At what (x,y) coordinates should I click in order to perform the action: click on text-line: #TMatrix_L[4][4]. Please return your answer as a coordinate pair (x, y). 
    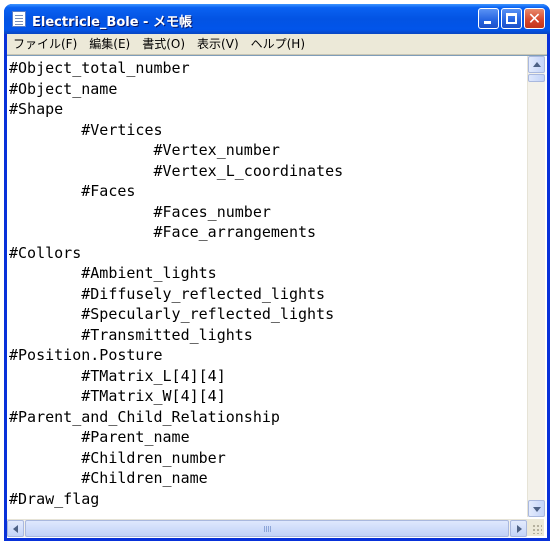
    Looking at the image, I should click on (117, 375).